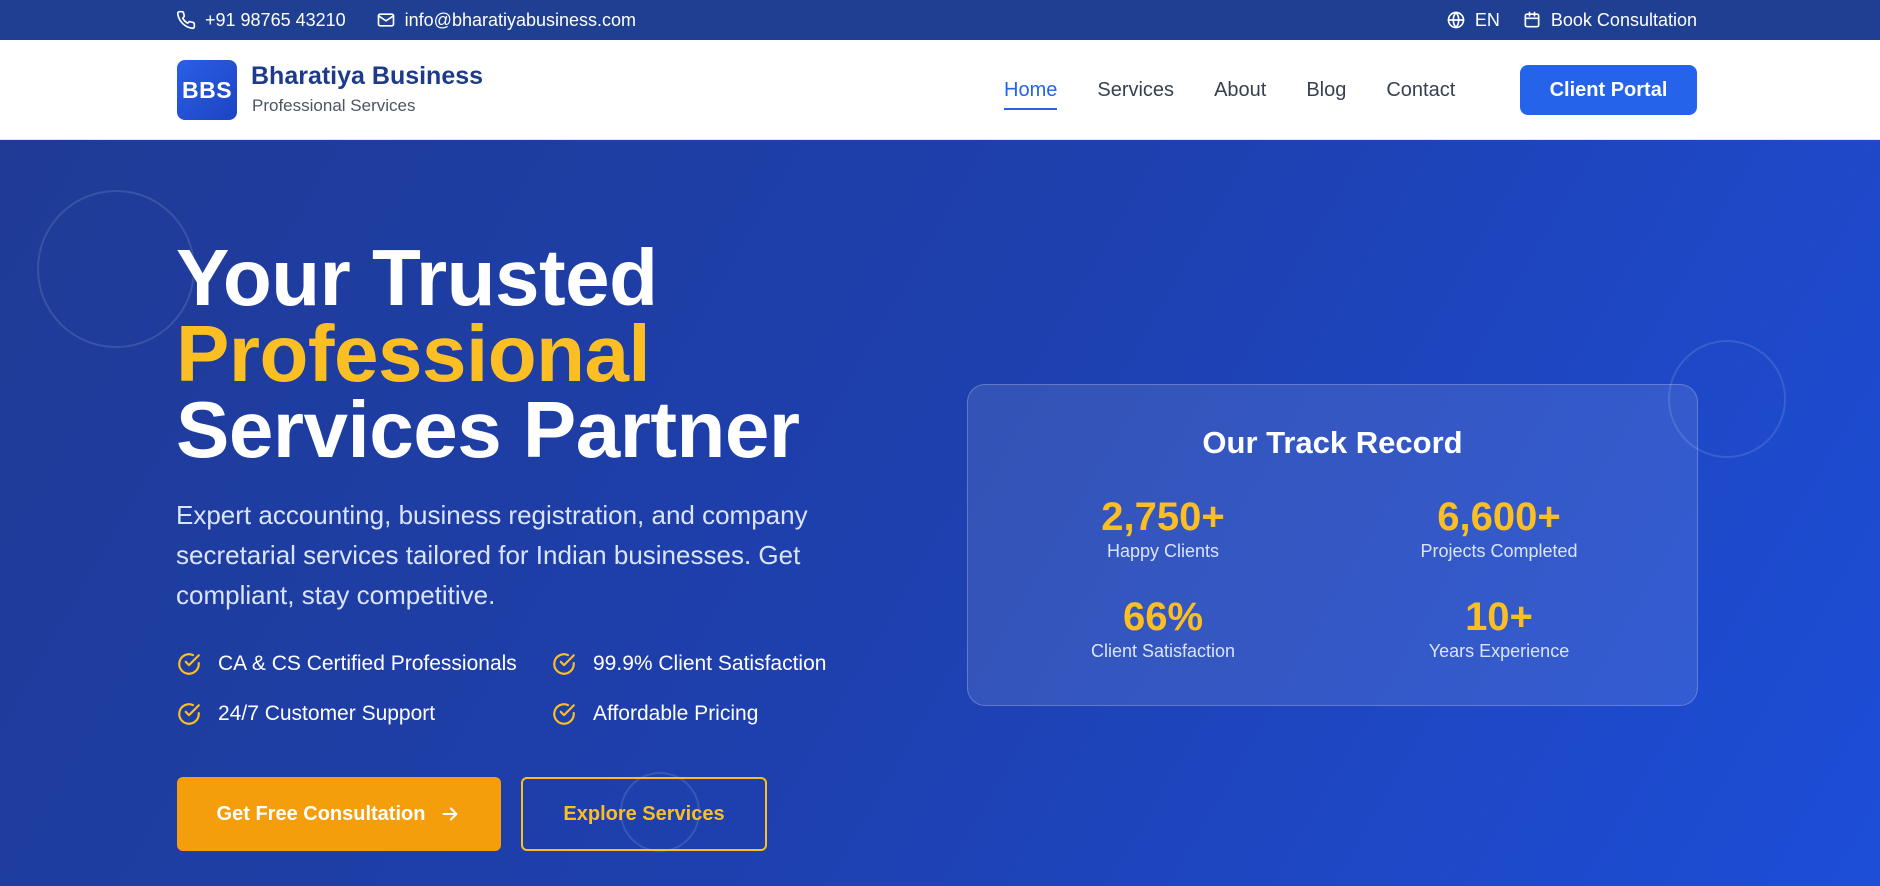  Describe the element at coordinates (1135, 90) in the screenshot. I see `nav-services: Services` at that location.